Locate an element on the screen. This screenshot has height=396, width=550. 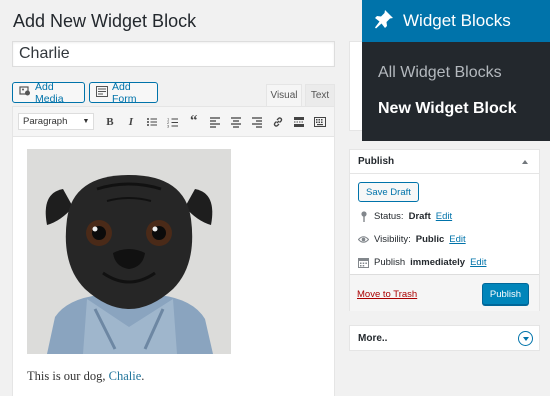
status-row: Status: Draft Edit is located at coordinates (405, 216).